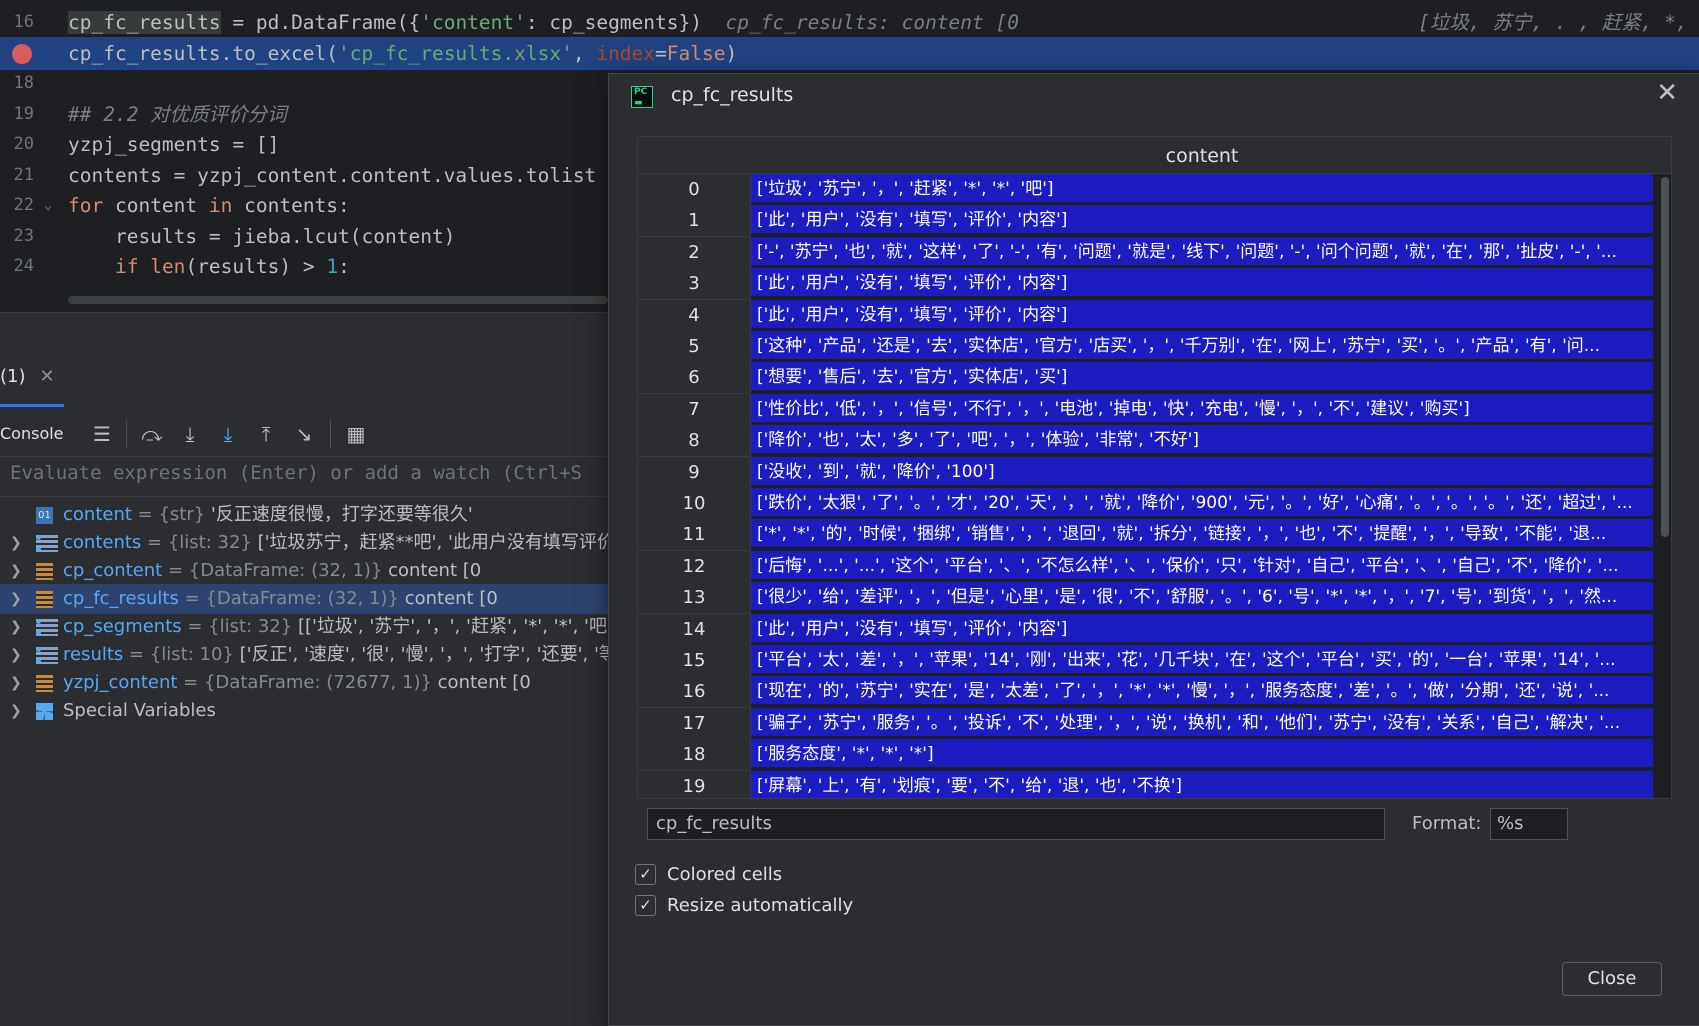 This screenshot has height=1026, width=1699. What do you see at coordinates (694, 723) in the screenshot?
I see `row-index: 17` at bounding box center [694, 723].